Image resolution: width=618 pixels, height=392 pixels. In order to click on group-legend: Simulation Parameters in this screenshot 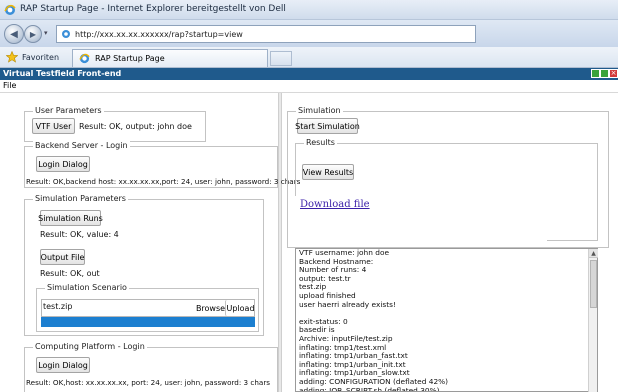, I will do `click(80, 198)`.